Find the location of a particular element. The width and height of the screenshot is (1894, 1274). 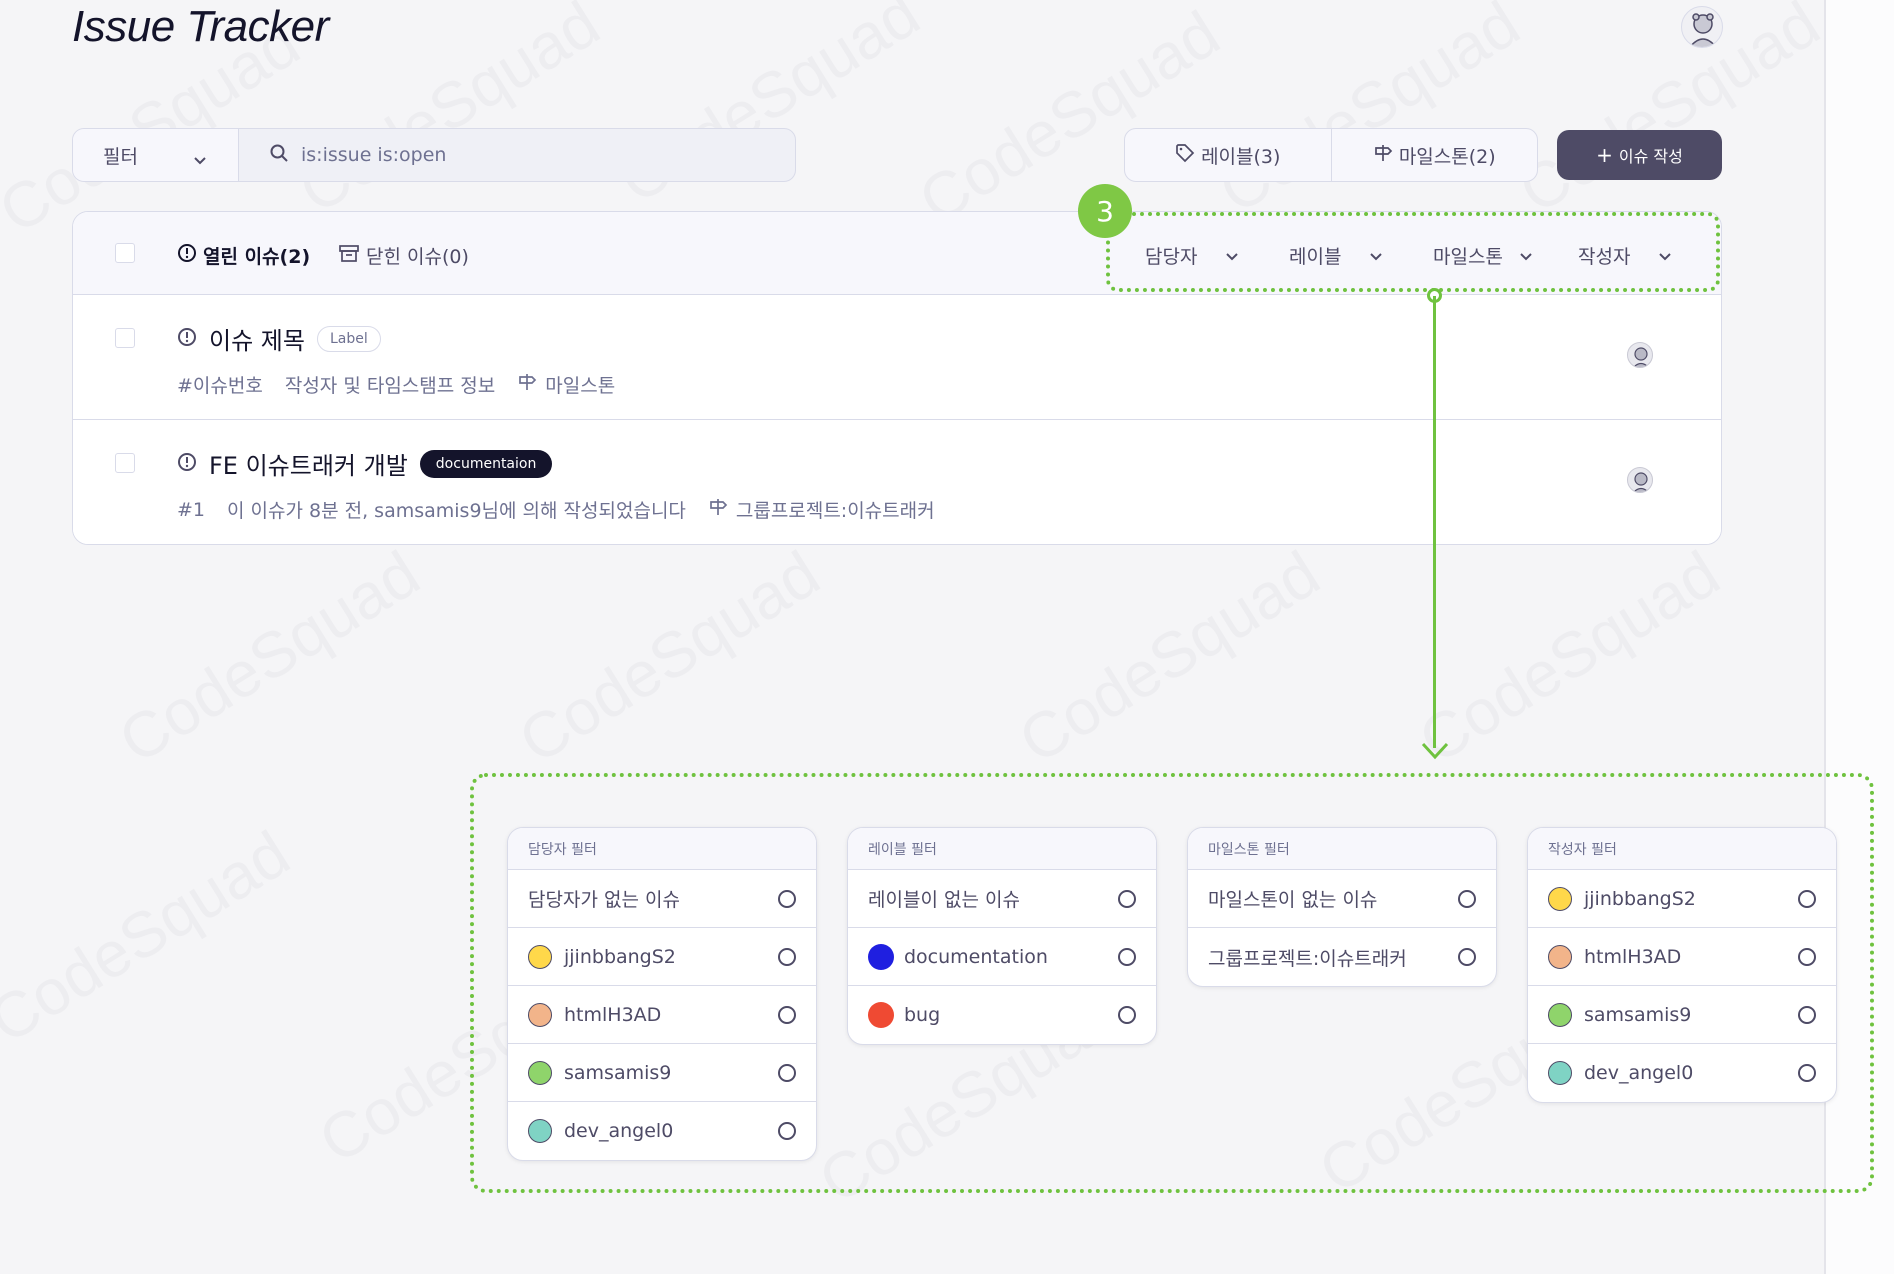

filter-dropdown-button: 필터 is located at coordinates (156, 155).